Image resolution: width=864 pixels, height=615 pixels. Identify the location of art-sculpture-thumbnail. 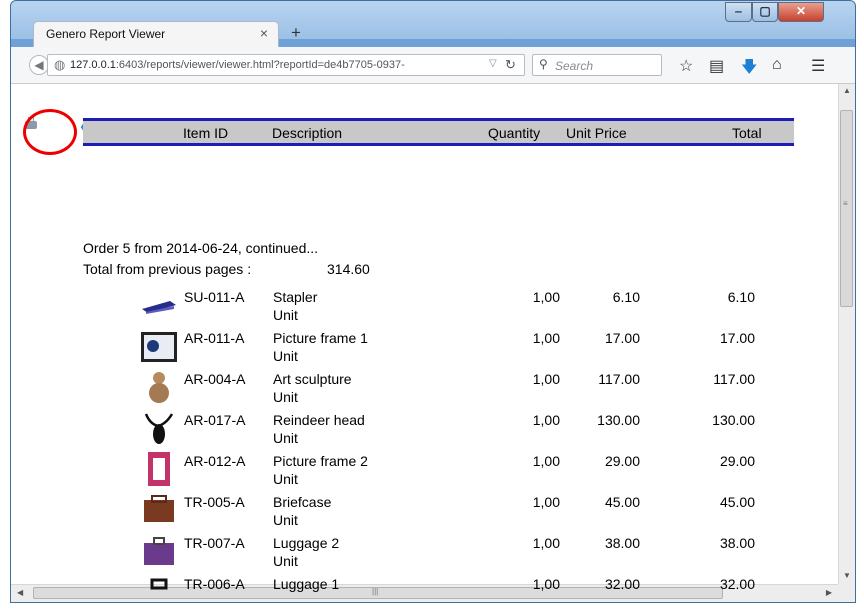
(159, 387).